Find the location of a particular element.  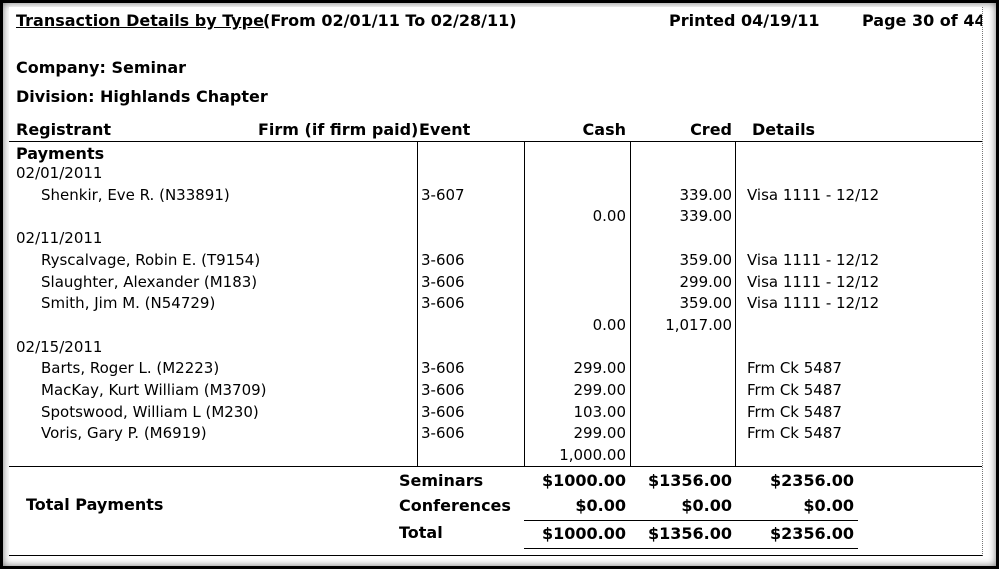

subtotal-cred: 339.00 is located at coordinates (706, 216).